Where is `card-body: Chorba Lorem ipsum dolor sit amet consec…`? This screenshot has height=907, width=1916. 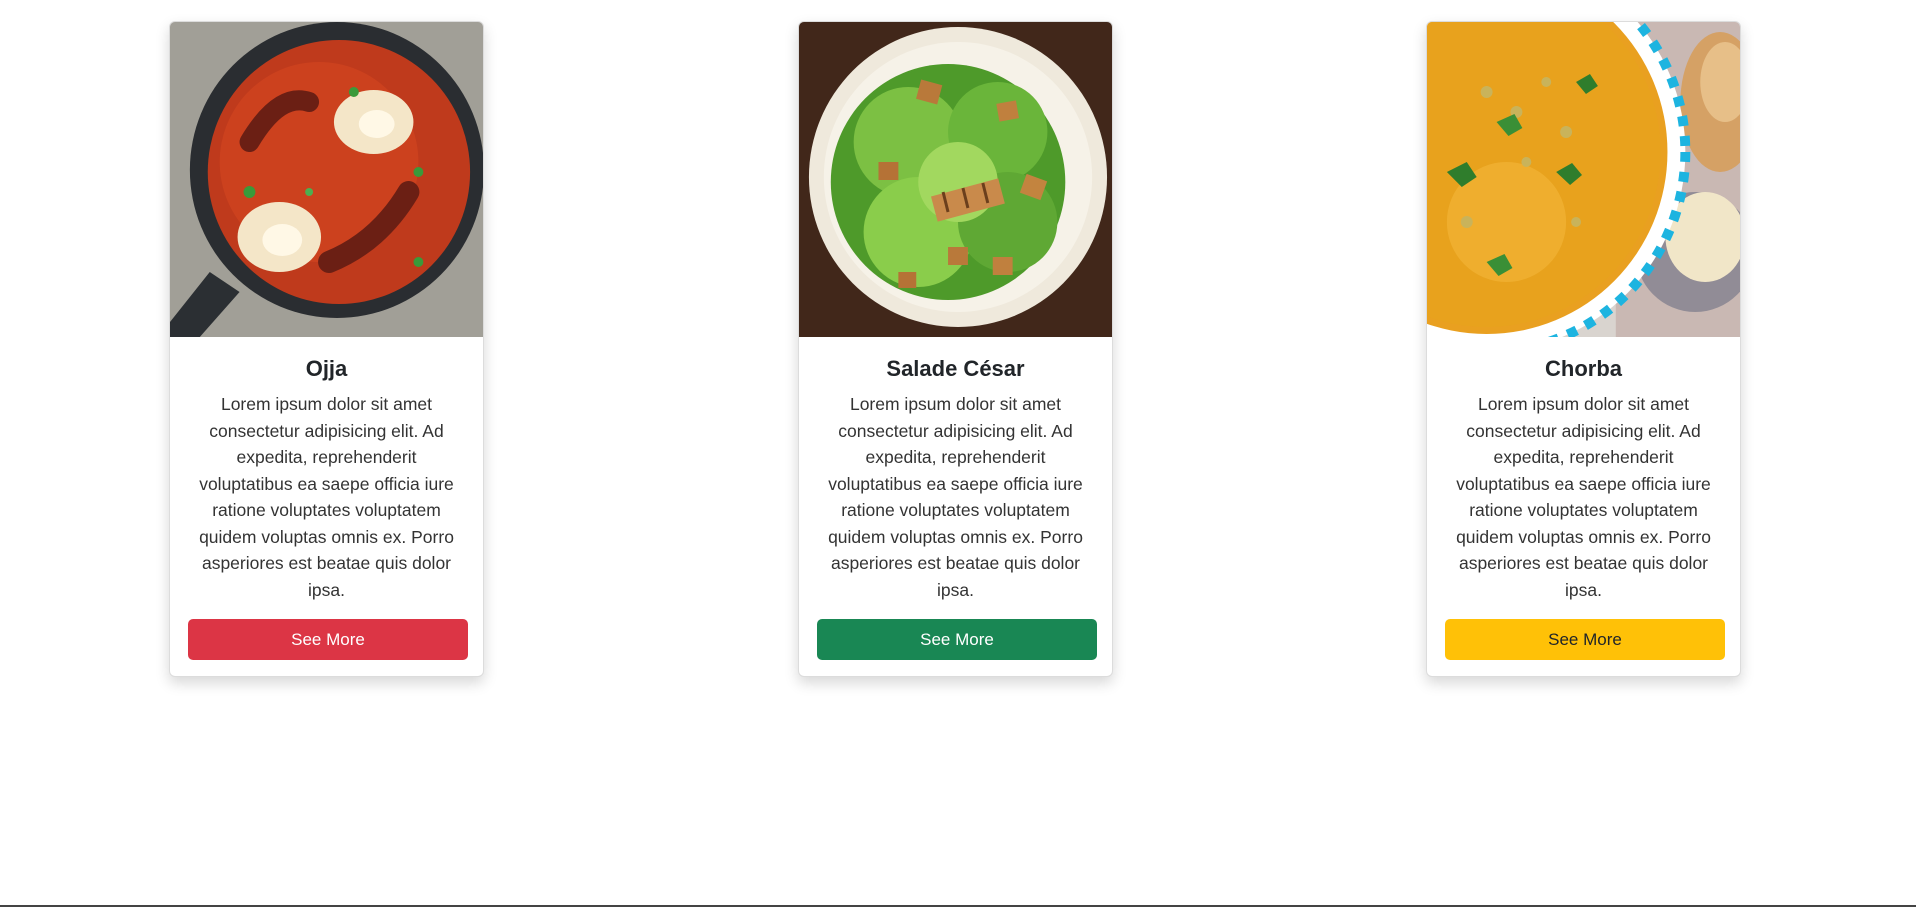 card-body: Chorba Lorem ipsum dolor sit amet consec… is located at coordinates (1583, 498).